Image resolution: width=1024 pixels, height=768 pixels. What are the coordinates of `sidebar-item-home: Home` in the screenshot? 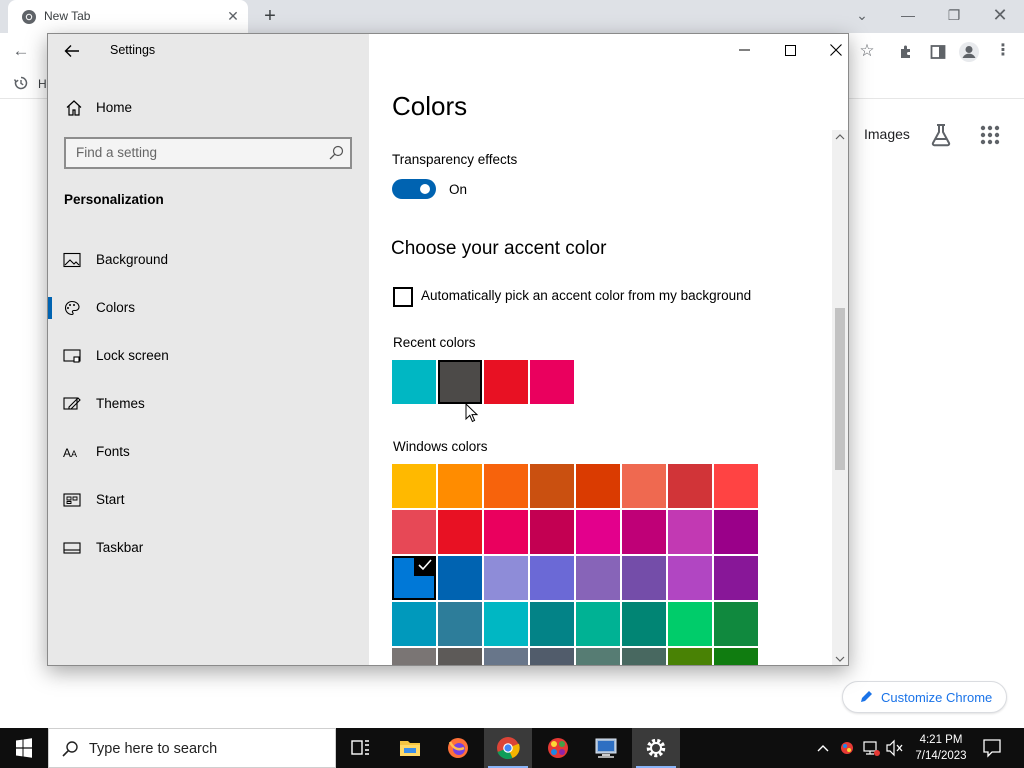 It's located at (208, 108).